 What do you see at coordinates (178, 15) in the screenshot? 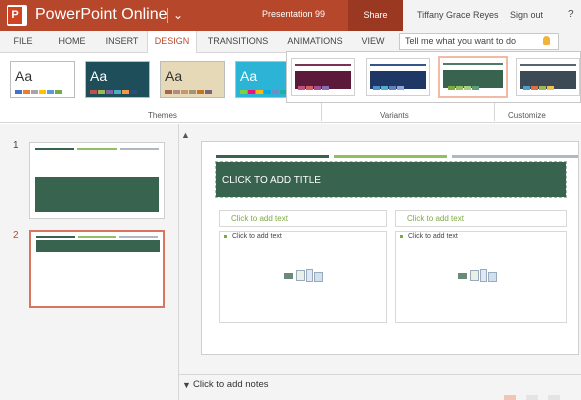
I see `chevron-down-icon: ⌄` at bounding box center [178, 15].